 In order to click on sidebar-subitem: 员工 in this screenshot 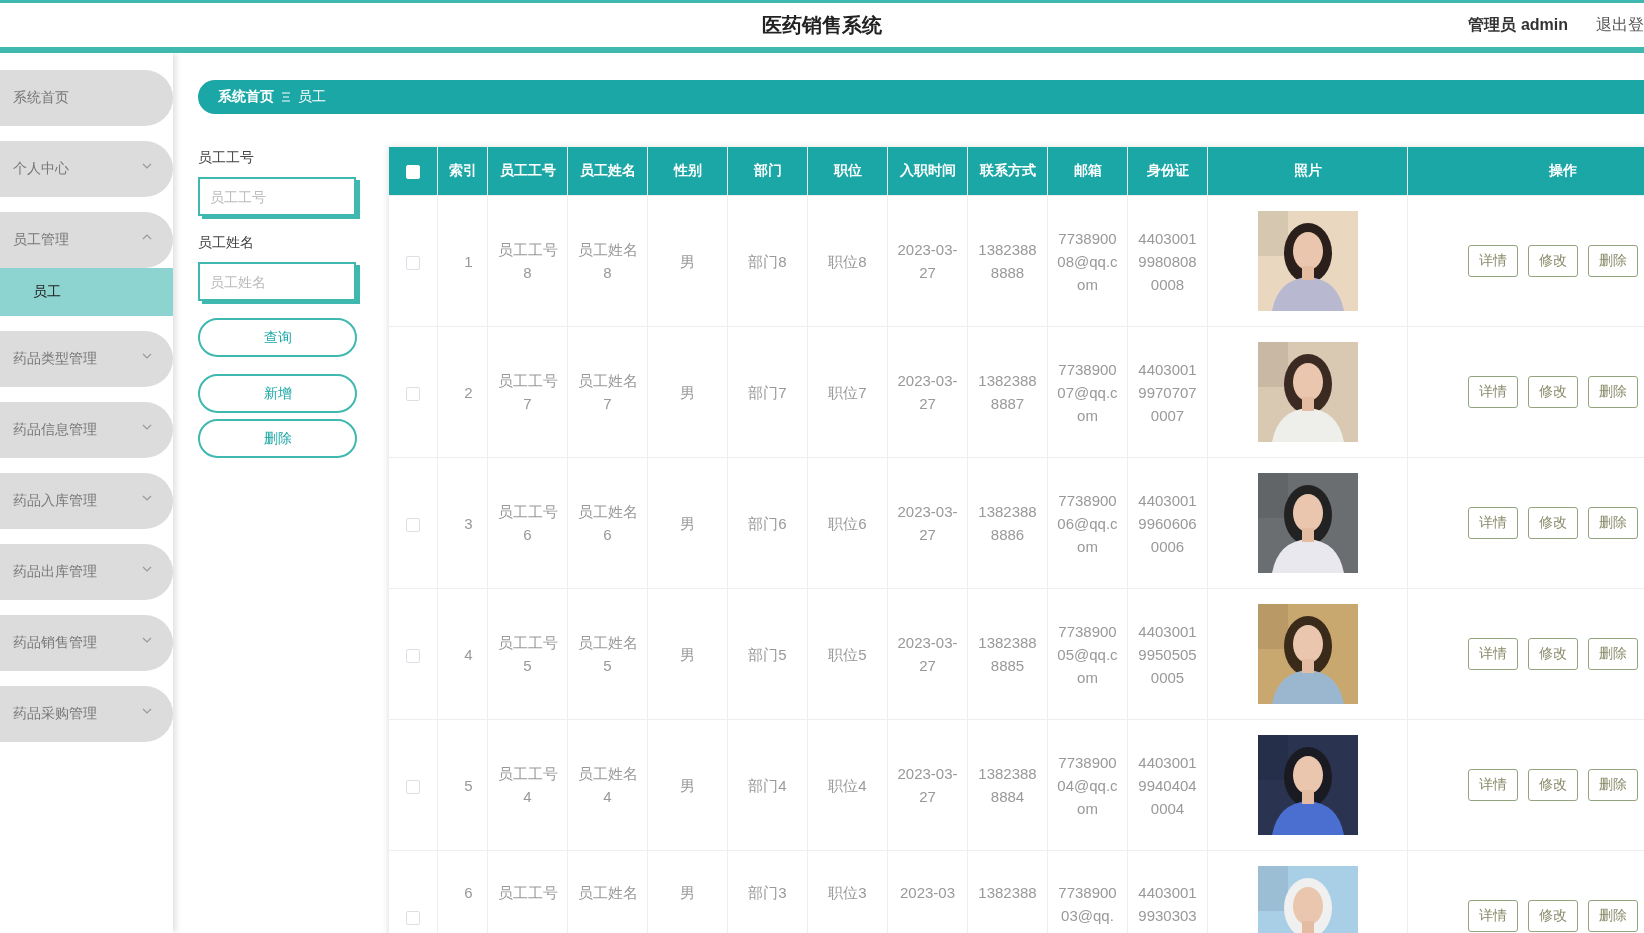, I will do `click(86, 292)`.